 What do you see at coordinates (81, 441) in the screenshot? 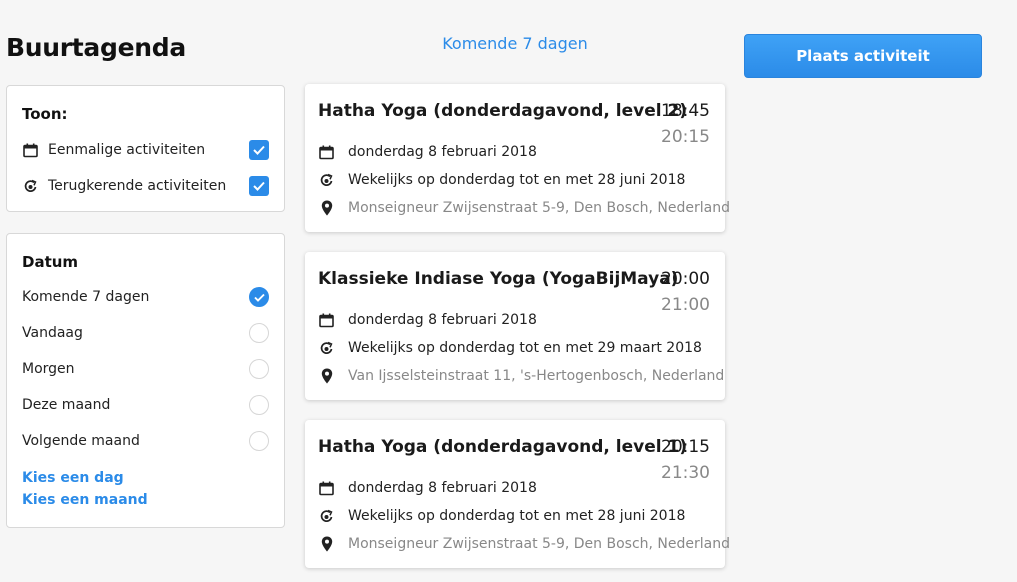
I see `date-option-label: Volgende maand` at bounding box center [81, 441].